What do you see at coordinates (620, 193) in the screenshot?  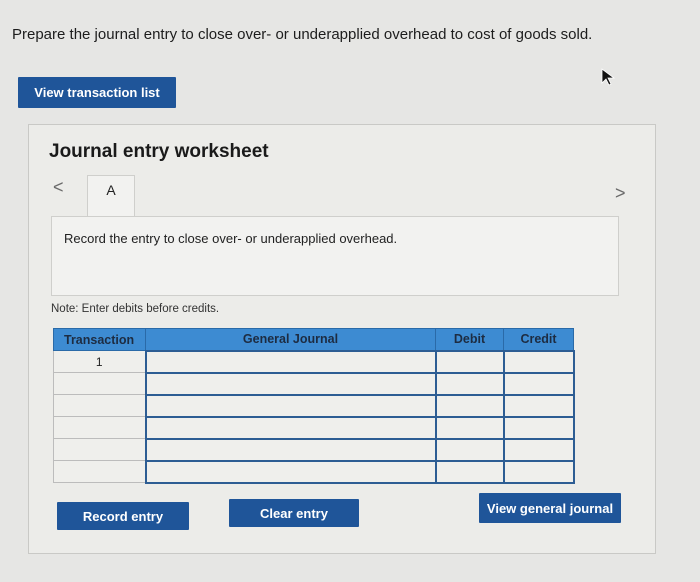 I see `next-arrow-icon: >` at bounding box center [620, 193].